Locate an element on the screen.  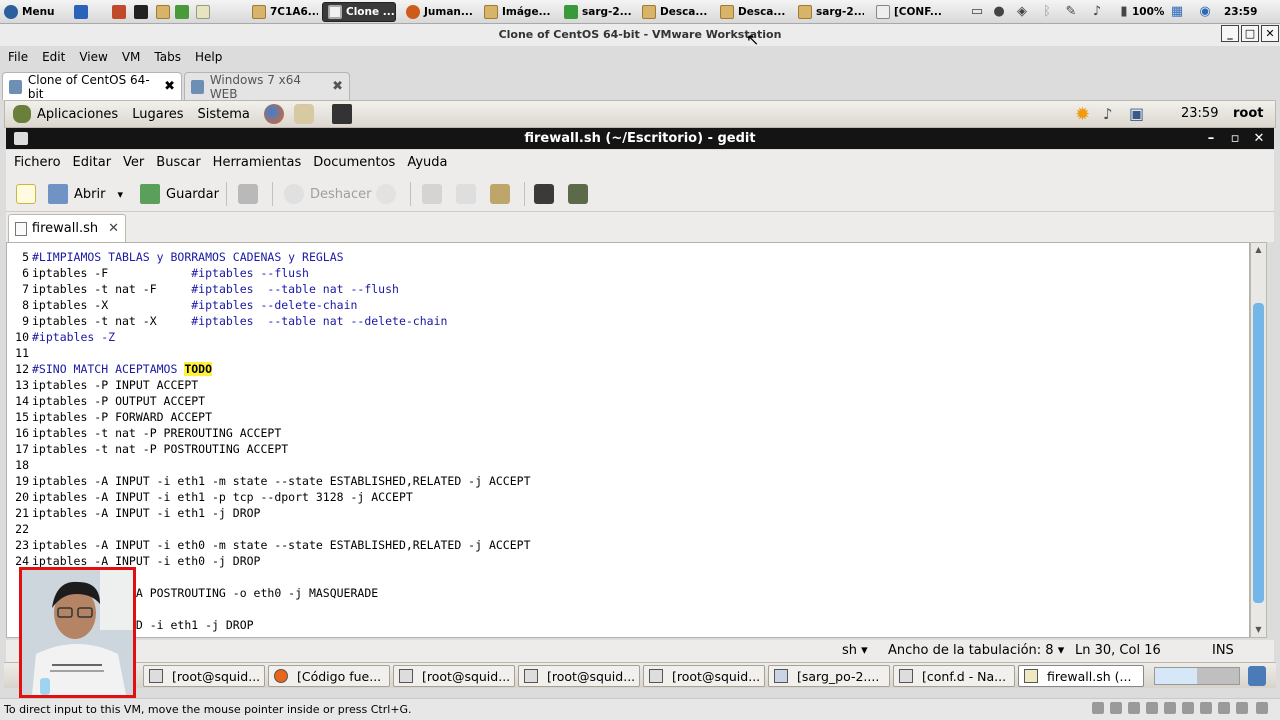
gedit-close-button: ✕ is located at coordinates (1259, 138).